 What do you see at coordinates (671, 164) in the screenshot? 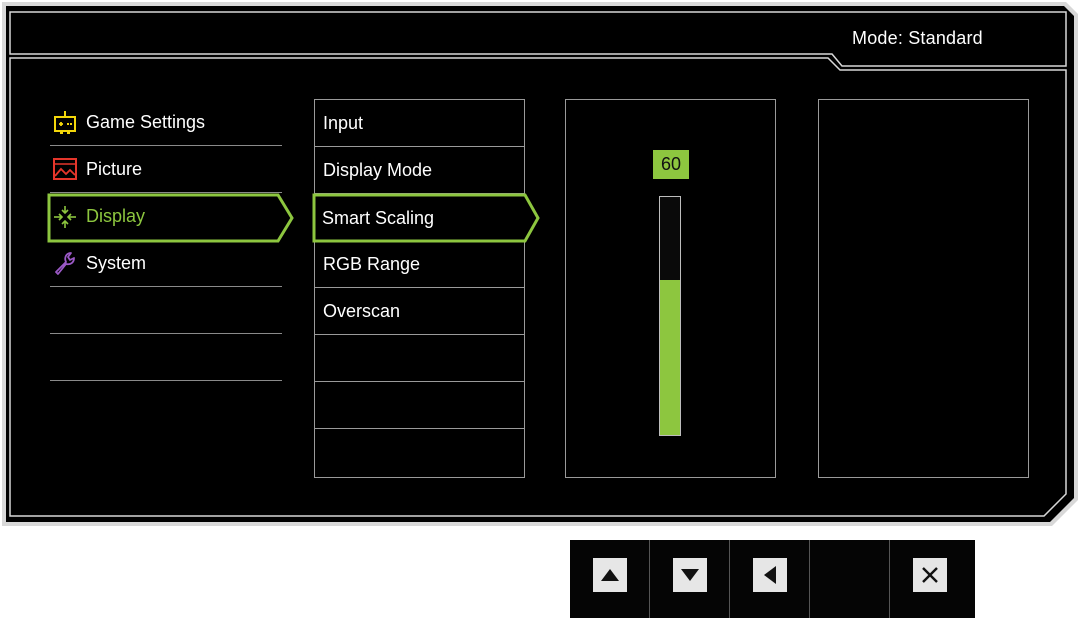
I see `value-readout: 60` at bounding box center [671, 164].